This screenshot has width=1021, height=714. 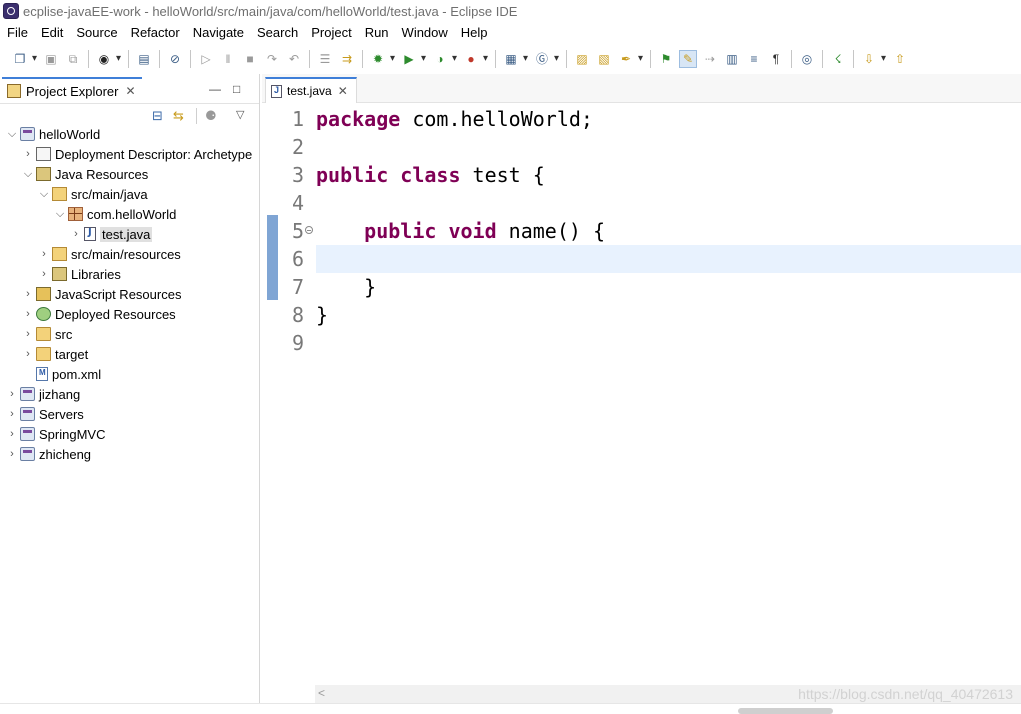 I want to click on menu-help: Help, so click(x=474, y=32).